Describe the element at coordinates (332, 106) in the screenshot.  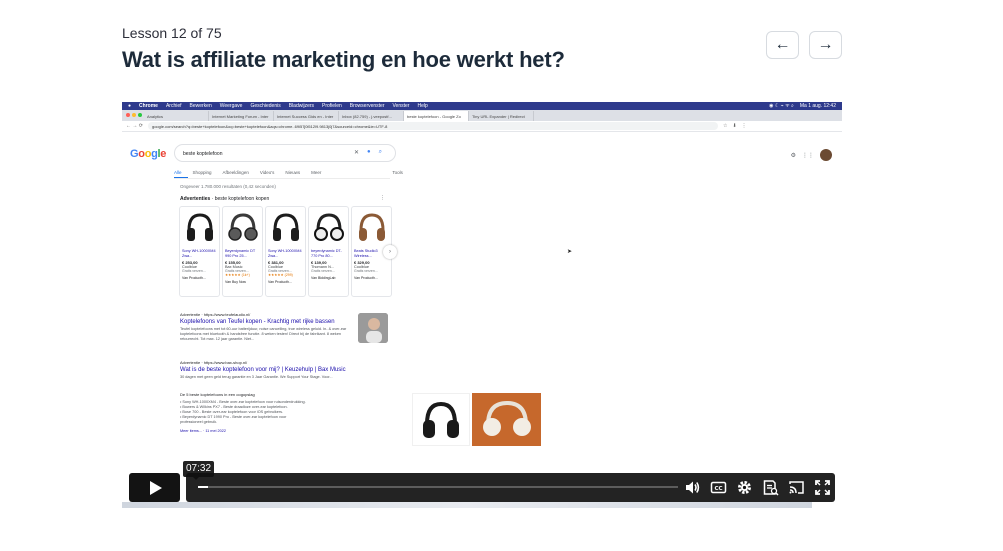
I see `menu-profielen: Profielen` at that location.